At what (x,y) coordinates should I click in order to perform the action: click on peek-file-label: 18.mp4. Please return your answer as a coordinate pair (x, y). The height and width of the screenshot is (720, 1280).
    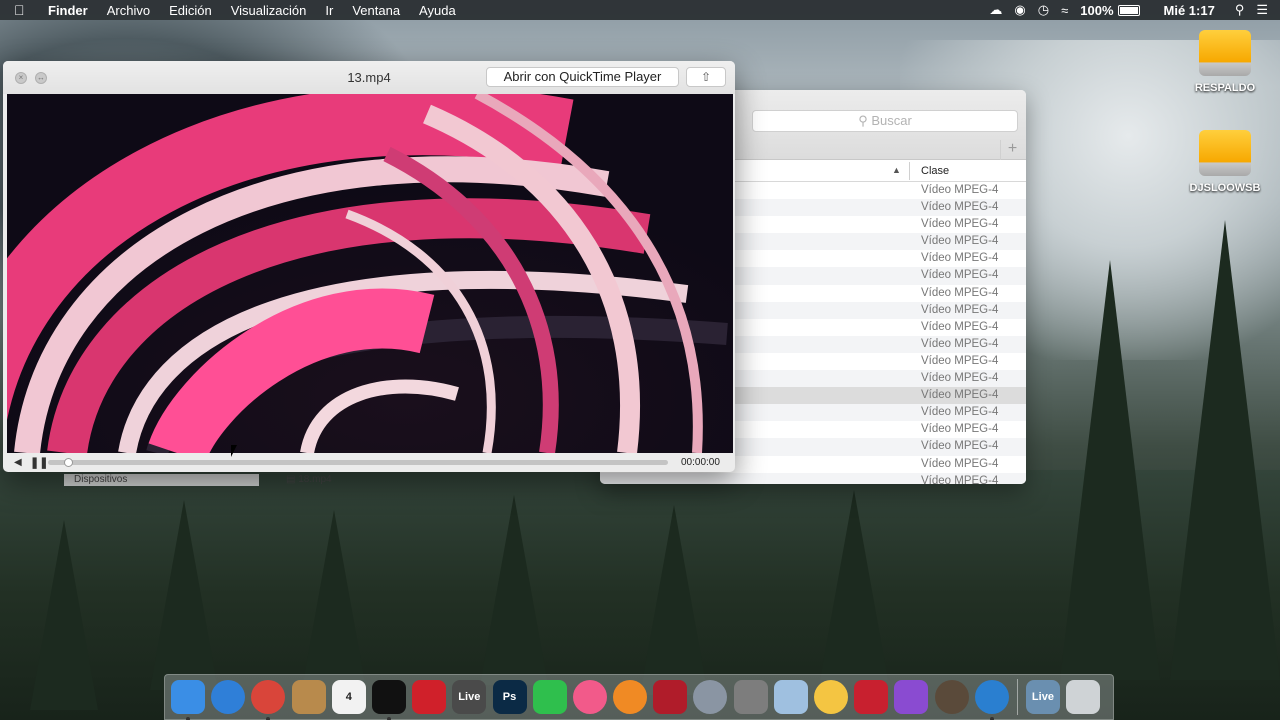
    Looking at the image, I should click on (315, 479).